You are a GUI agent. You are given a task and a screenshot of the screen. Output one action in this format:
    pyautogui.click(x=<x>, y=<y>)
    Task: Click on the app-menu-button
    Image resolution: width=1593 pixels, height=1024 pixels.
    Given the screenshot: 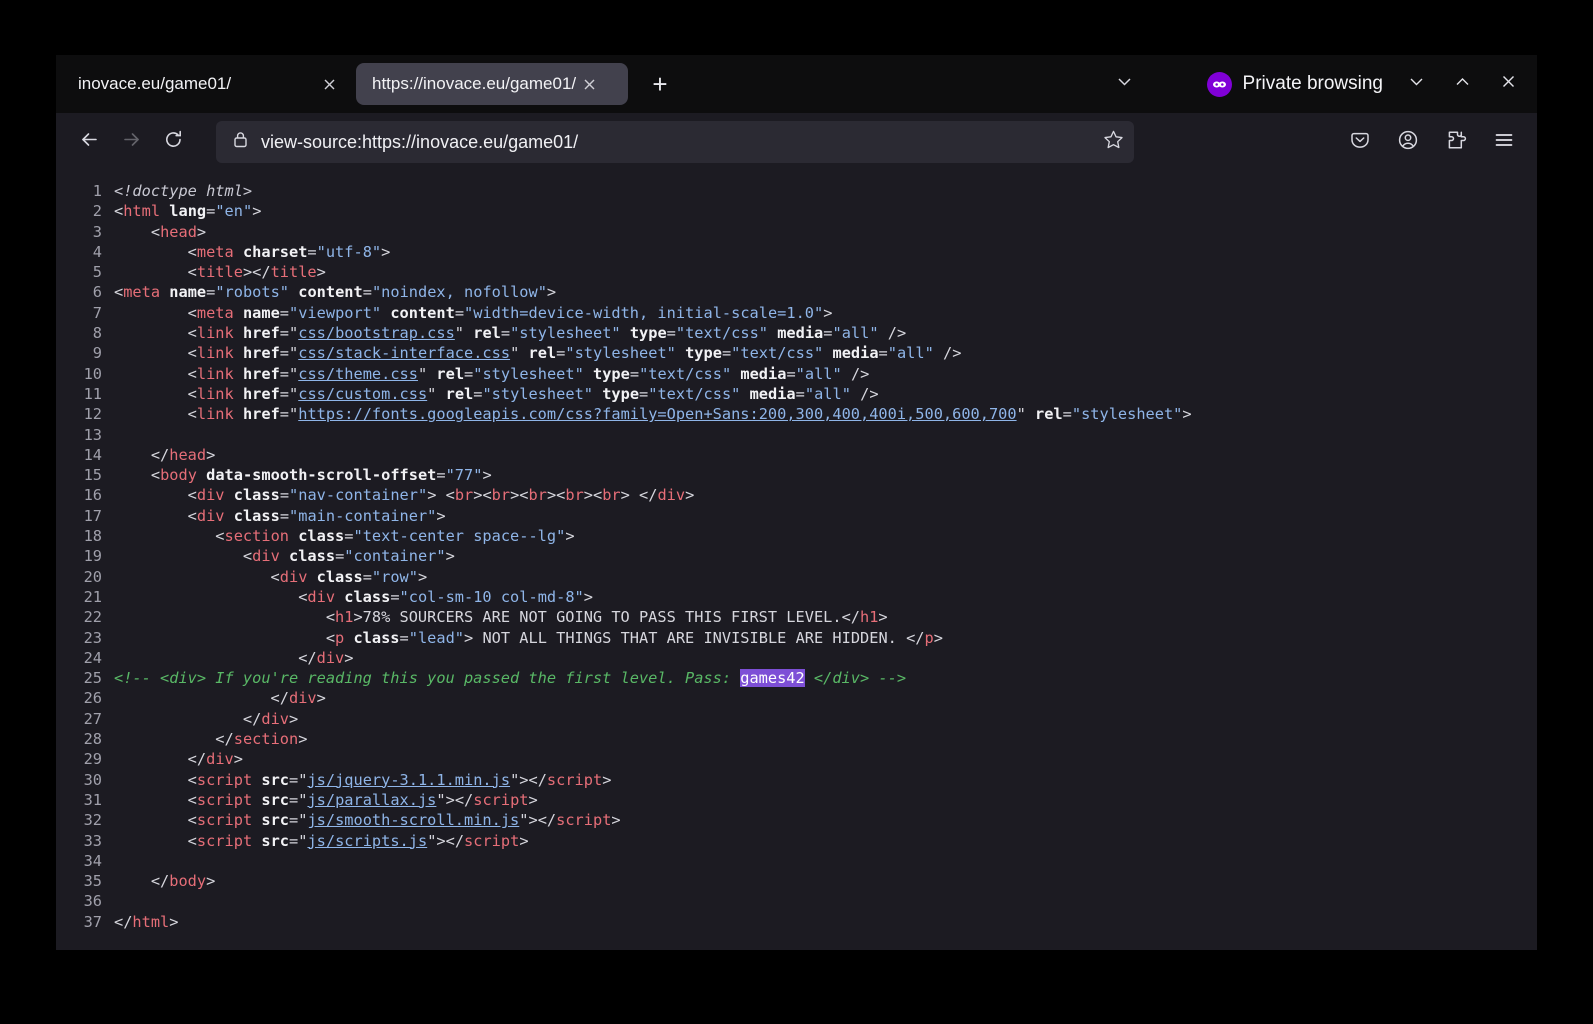 What is the action you would take?
    pyautogui.click(x=1504, y=142)
    